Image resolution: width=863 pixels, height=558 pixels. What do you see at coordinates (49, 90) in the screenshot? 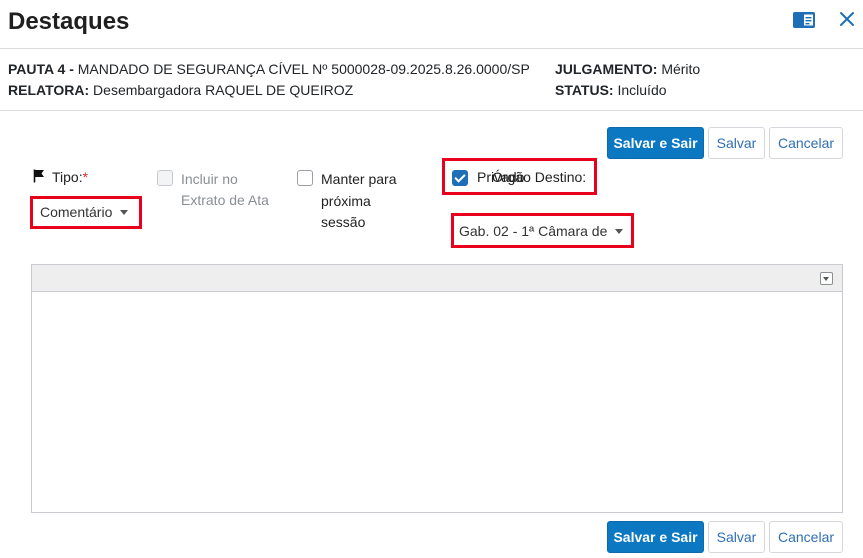
I see `relatora-label: RELATORA:` at bounding box center [49, 90].